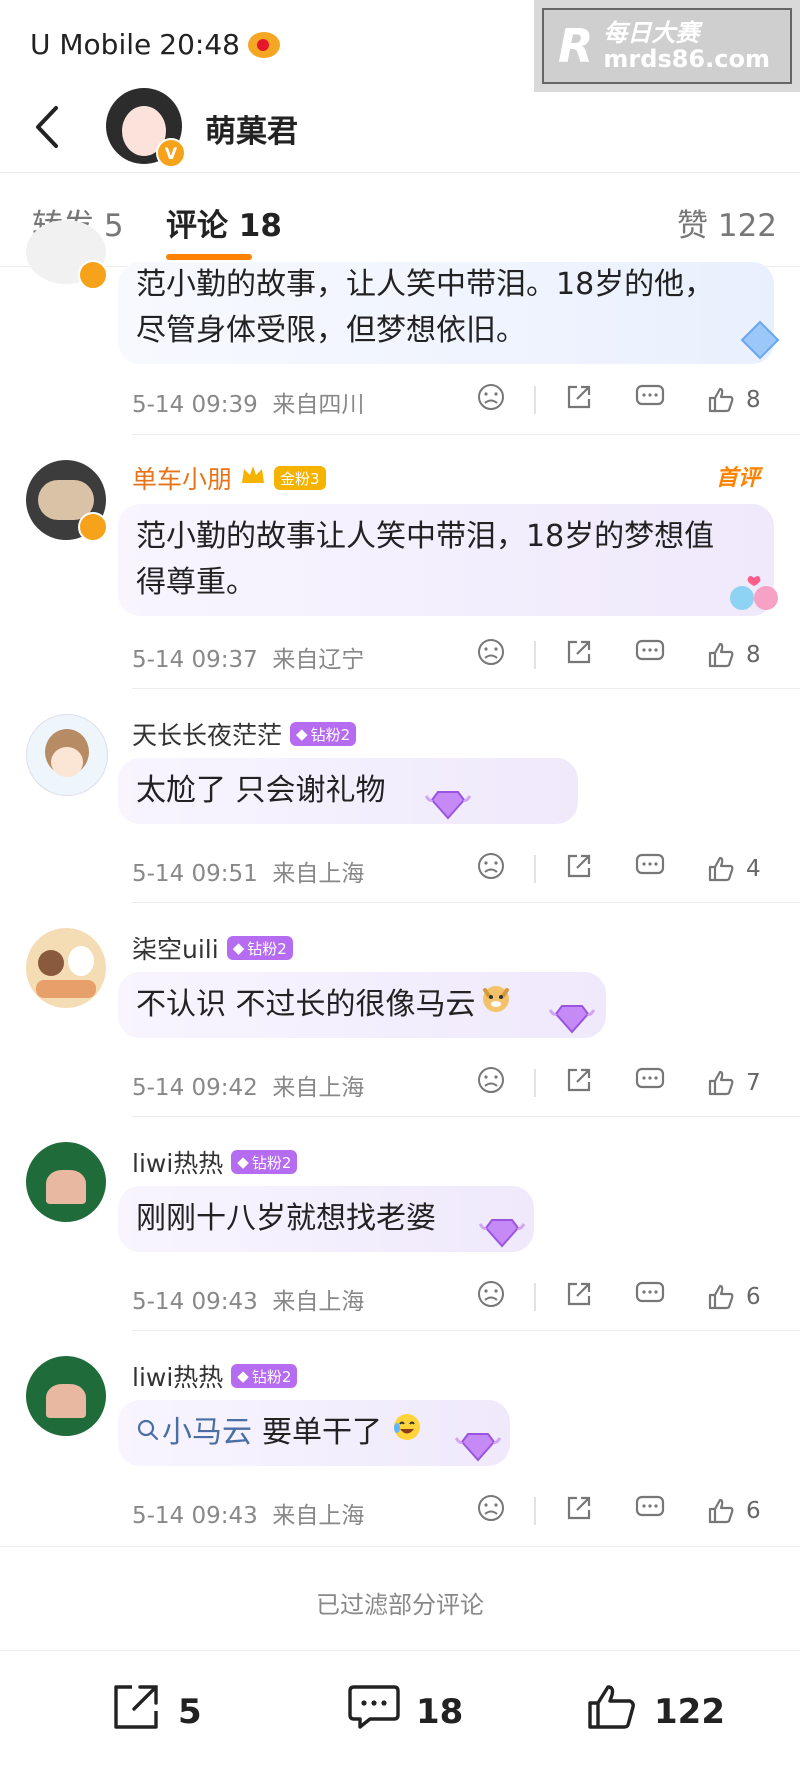 This screenshot has width=800, height=1765. Describe the element at coordinates (618, 1297) in the screenshot. I see `comment-actions: 6` at that location.